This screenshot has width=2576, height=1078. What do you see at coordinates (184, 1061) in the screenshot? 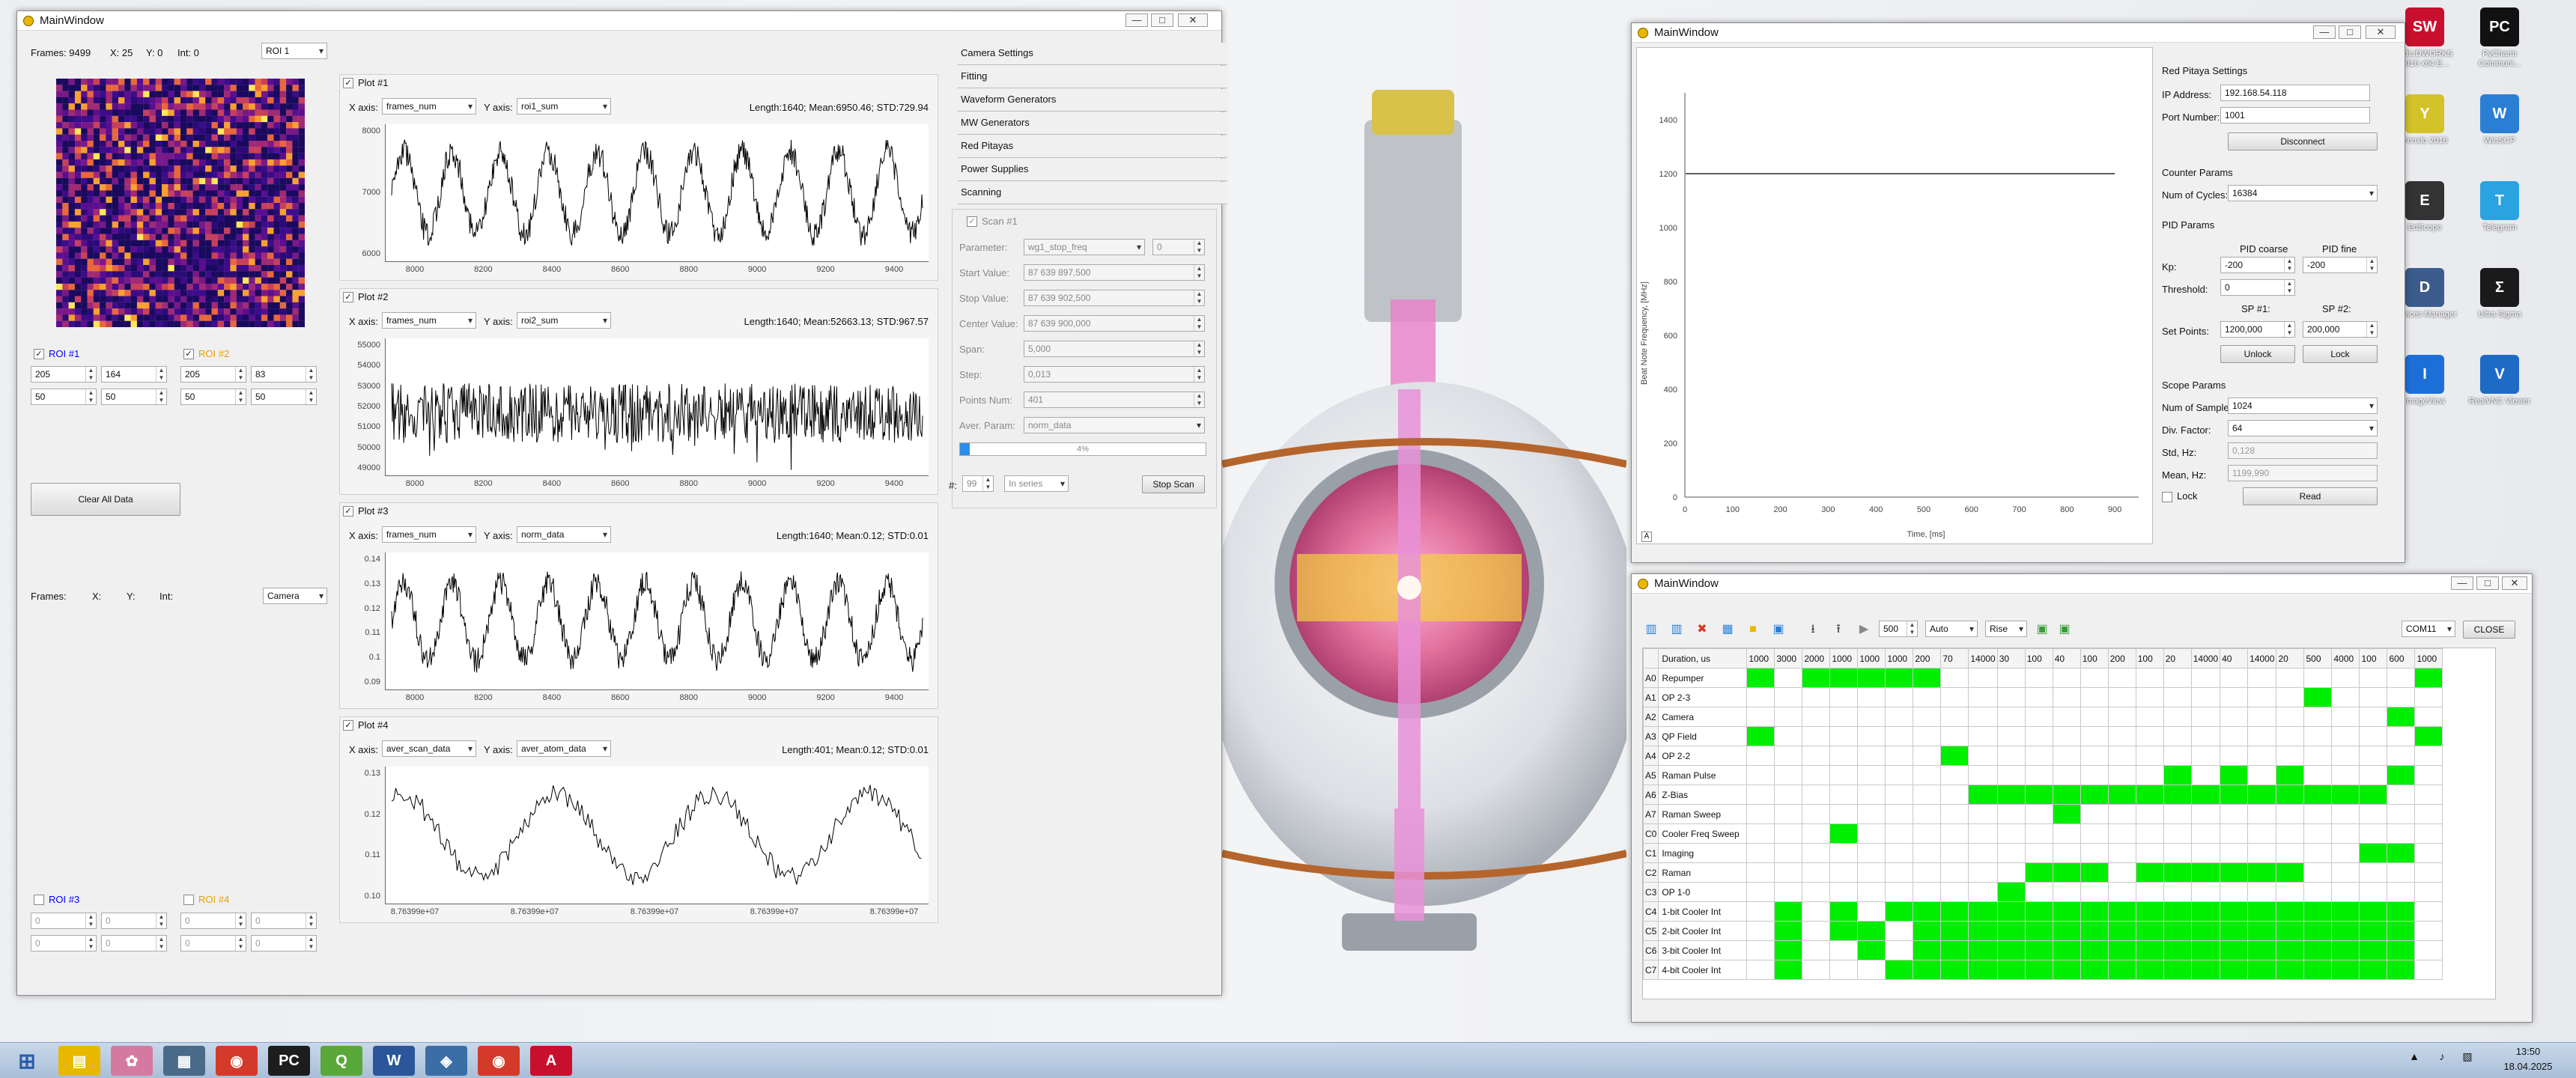
I see `calculator-icon: ▦` at bounding box center [184, 1061].